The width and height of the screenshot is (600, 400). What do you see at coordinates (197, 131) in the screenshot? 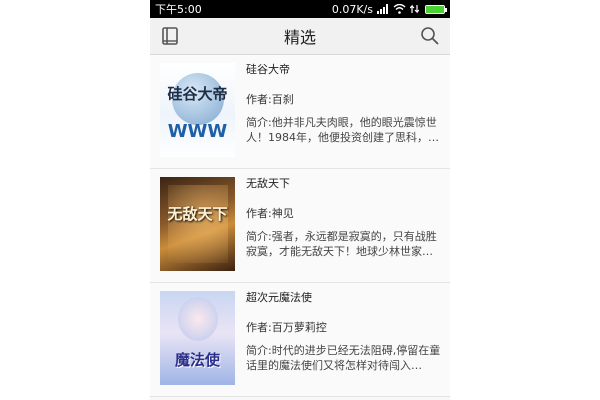
I see `cover-subtitle: WWW` at bounding box center [197, 131].